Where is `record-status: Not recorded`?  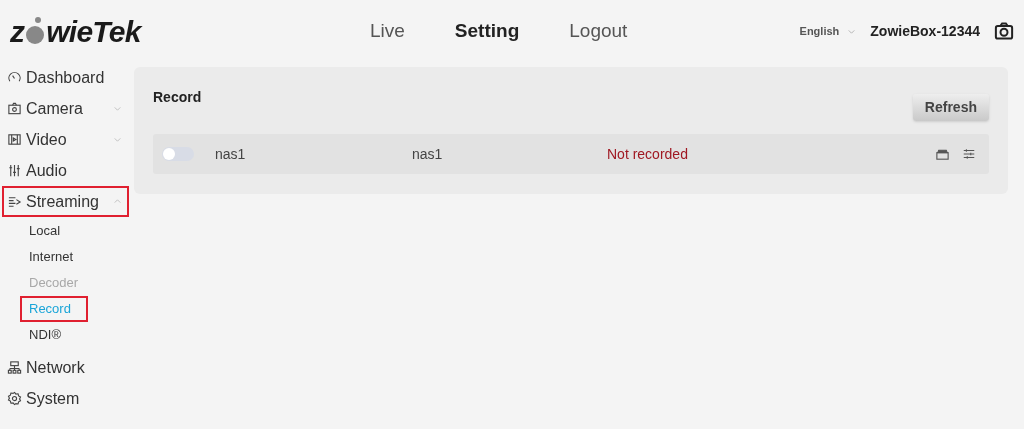 record-status: Not recorded is located at coordinates (647, 154).